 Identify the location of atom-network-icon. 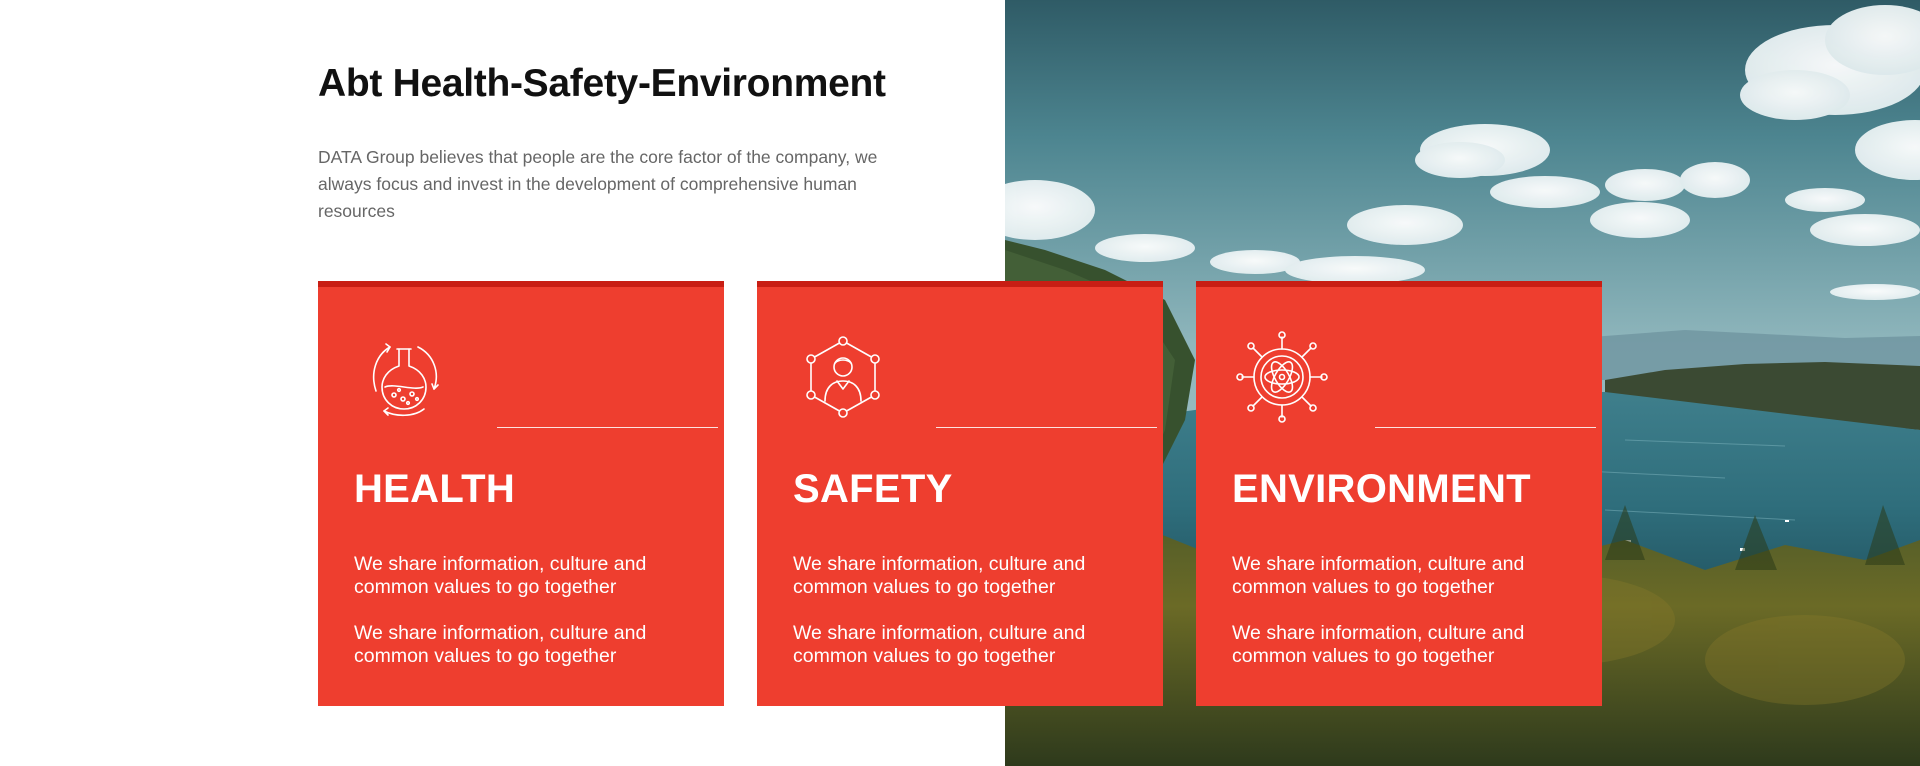
(1282, 377).